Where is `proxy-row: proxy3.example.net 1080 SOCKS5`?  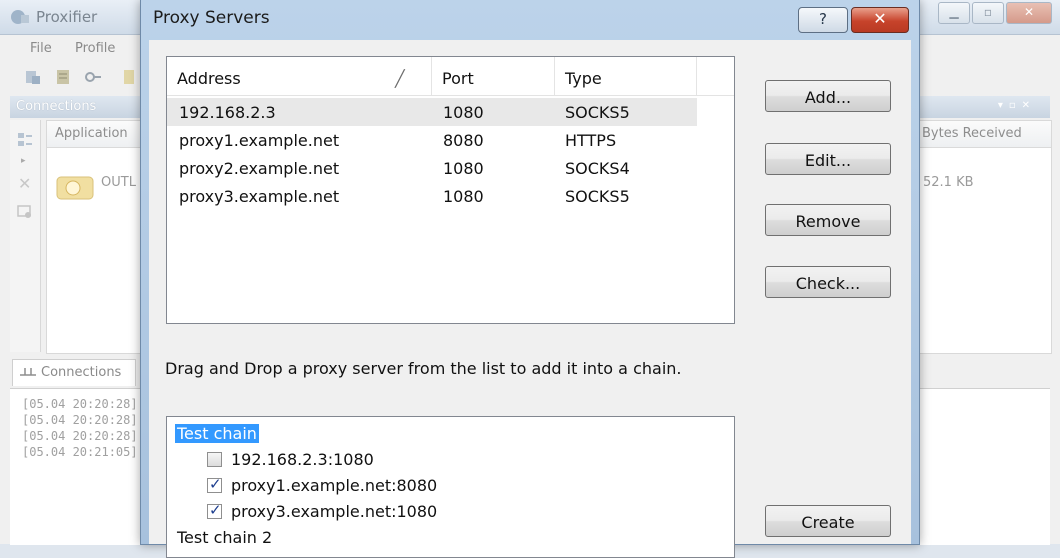 proxy-row: proxy3.example.net 1080 SOCKS5 is located at coordinates (432, 196).